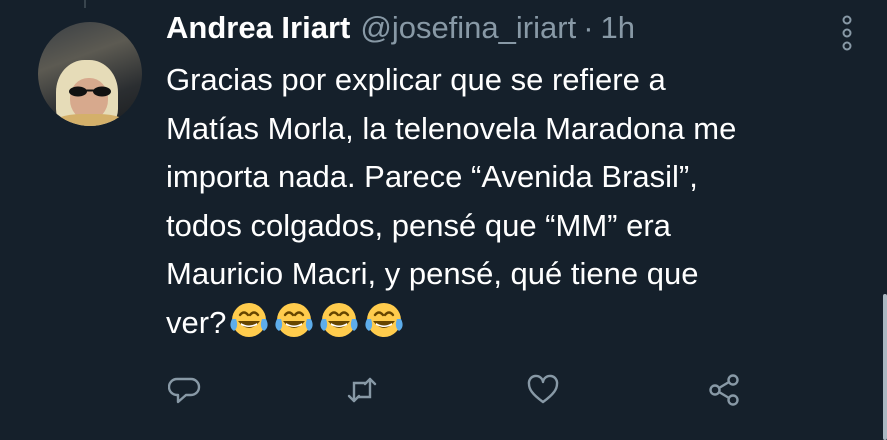 The height and width of the screenshot is (440, 887). What do you see at coordinates (468, 28) in the screenshot?
I see `author-handle: @josefina_iriart` at bounding box center [468, 28].